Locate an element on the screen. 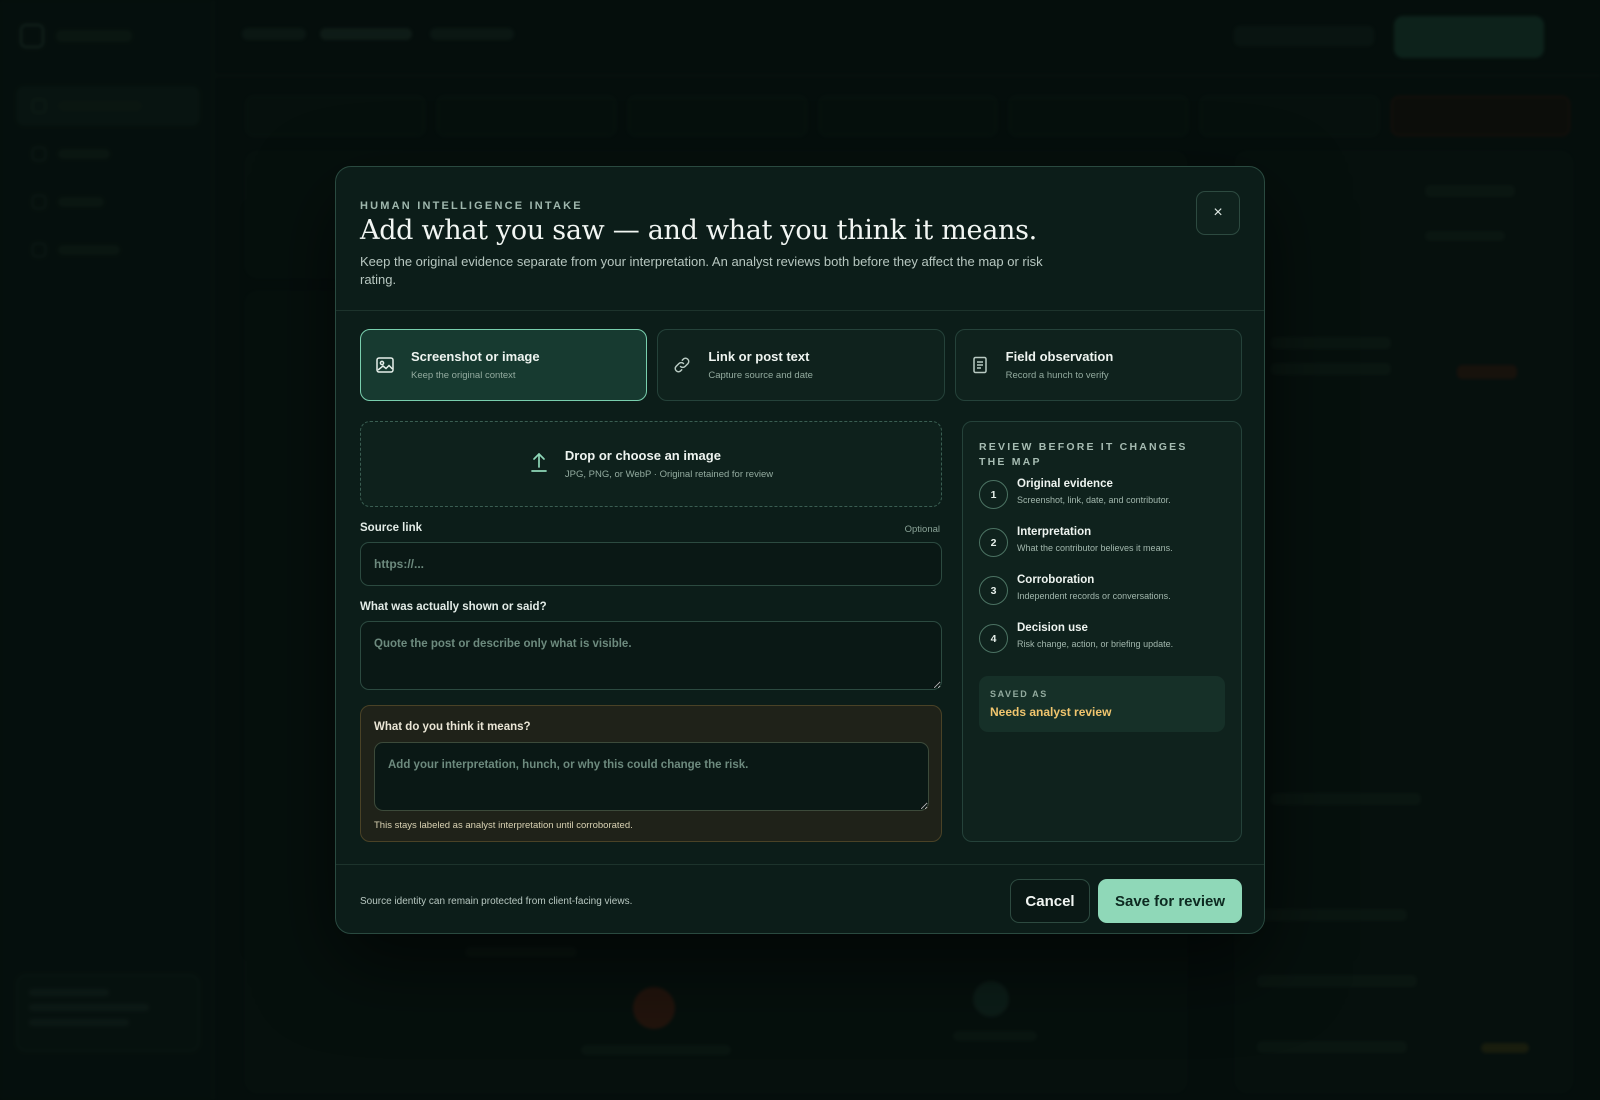 The height and width of the screenshot is (1100, 1600). step-title: Interpretation is located at coordinates (1054, 532).